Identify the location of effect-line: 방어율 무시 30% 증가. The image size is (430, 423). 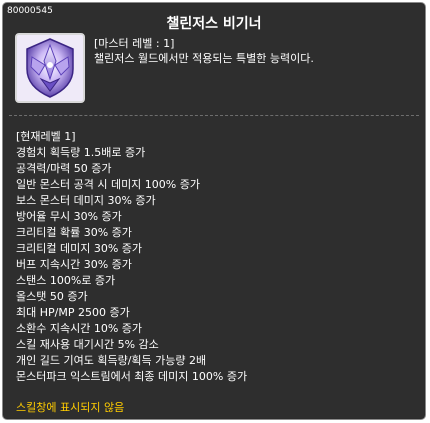
(69, 216).